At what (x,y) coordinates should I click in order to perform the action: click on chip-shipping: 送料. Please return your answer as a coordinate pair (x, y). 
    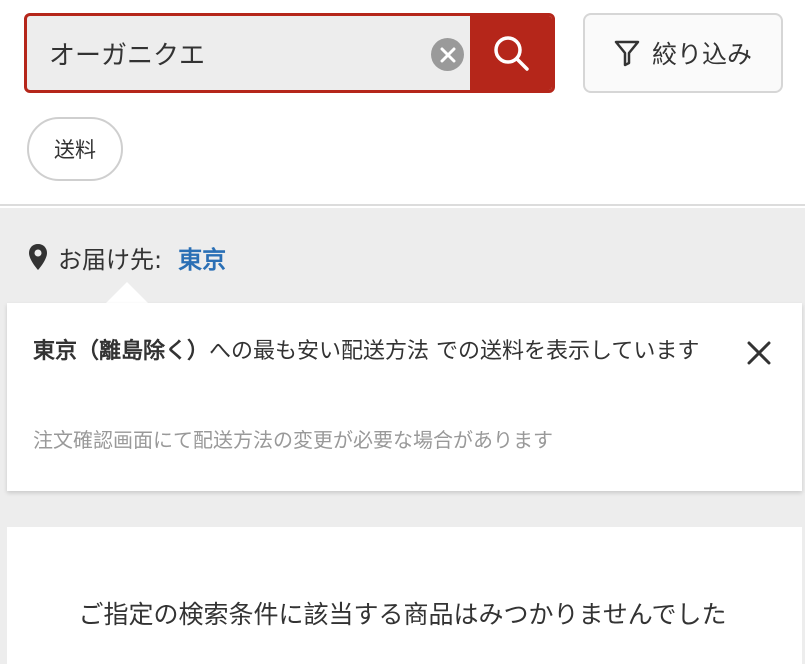
    Looking at the image, I should click on (75, 149).